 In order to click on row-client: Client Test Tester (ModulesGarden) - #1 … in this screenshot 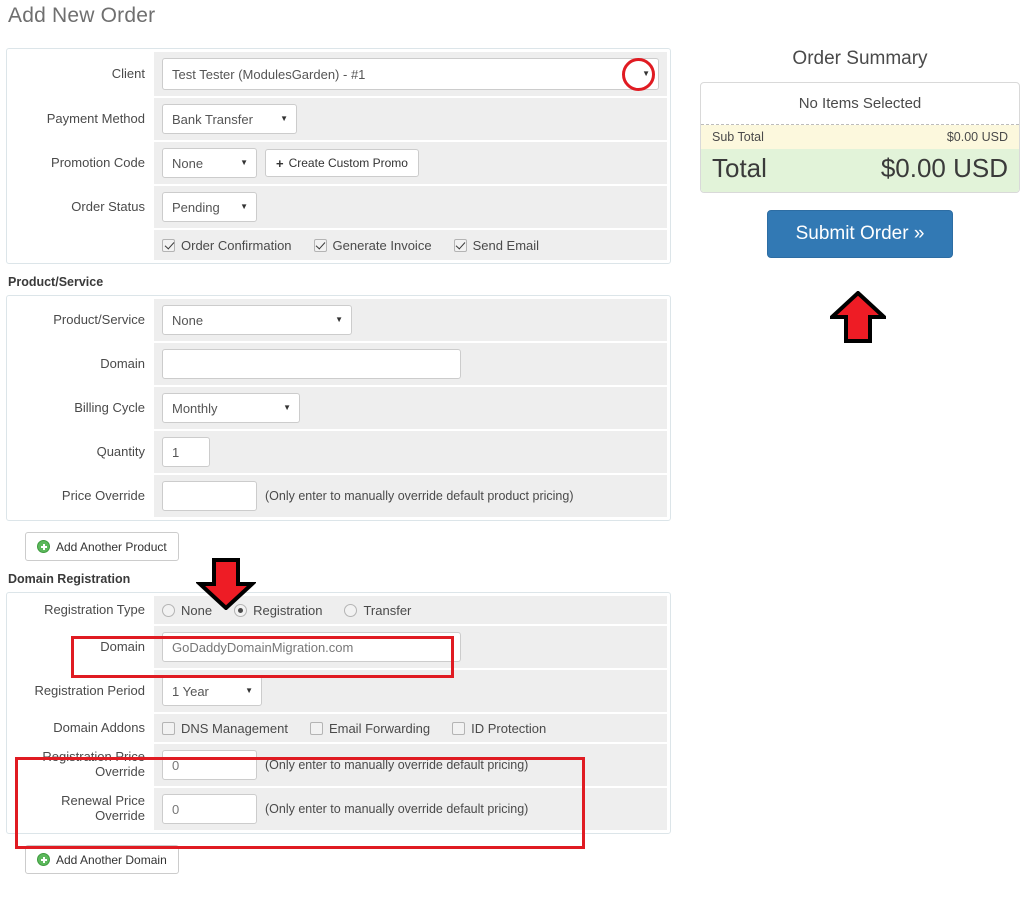, I will do `click(338, 75)`.